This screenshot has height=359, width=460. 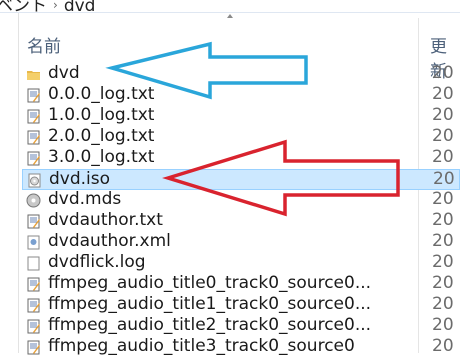 I want to click on file-name: dvdflick.log, so click(x=97, y=262).